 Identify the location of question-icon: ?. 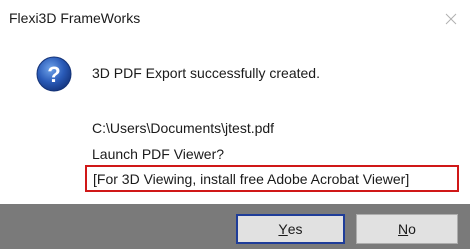
(54, 74).